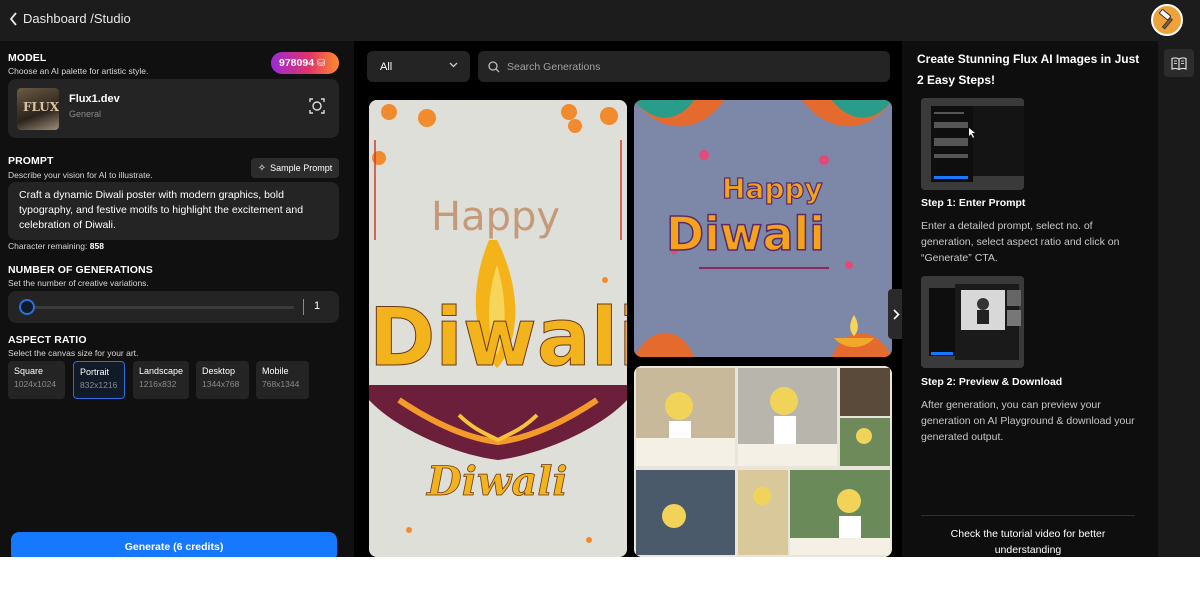 This screenshot has width=1200, height=610. I want to click on slider-track, so click(157, 307).